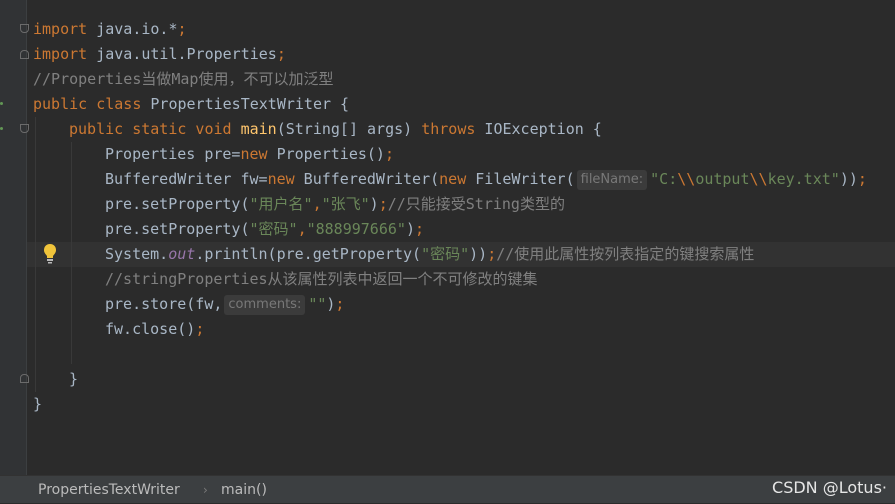 The height and width of the screenshot is (504, 895). What do you see at coordinates (150, 329) in the screenshot?
I see `code-token: fw.close()` at bounding box center [150, 329].